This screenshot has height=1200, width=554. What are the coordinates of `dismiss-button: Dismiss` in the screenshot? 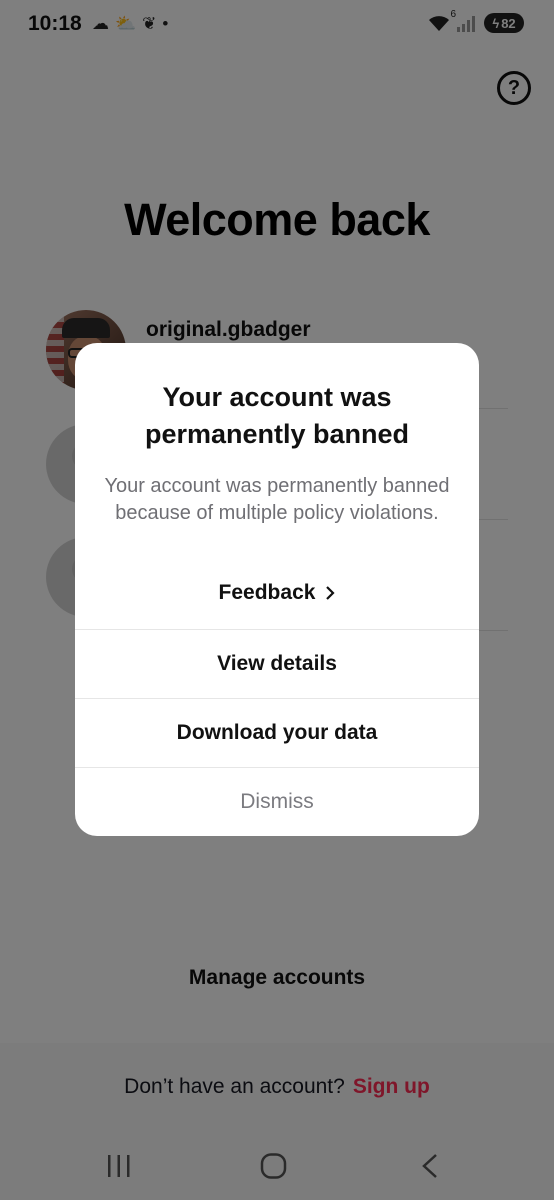 It's located at (277, 801).